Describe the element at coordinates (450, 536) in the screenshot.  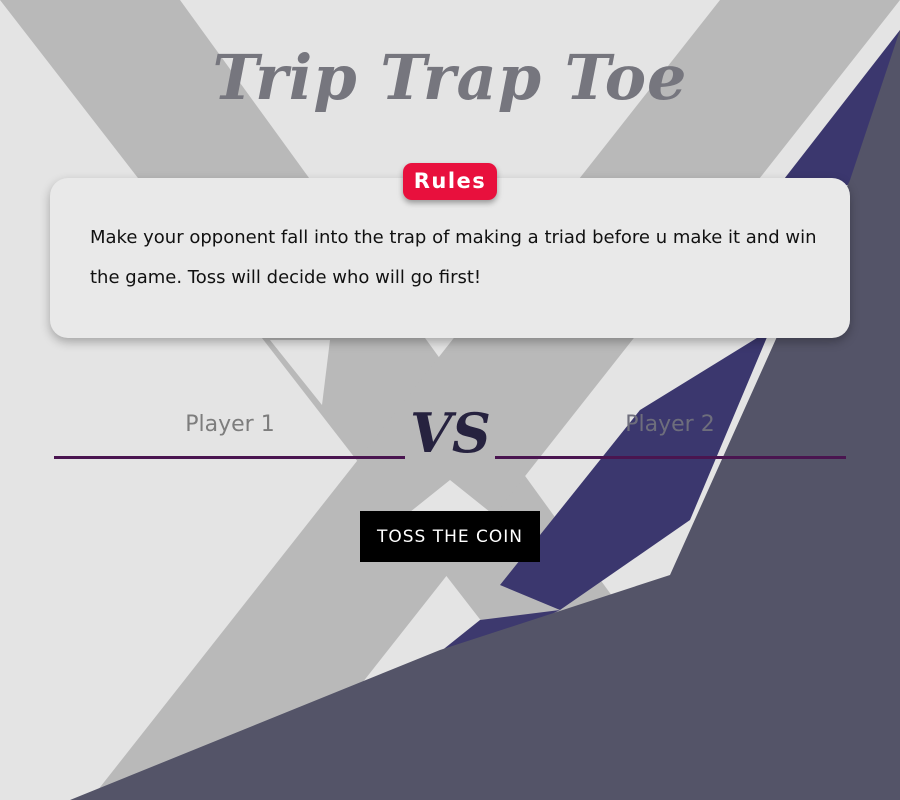
I see `toss-coin-button: TOSS THE COIN` at that location.